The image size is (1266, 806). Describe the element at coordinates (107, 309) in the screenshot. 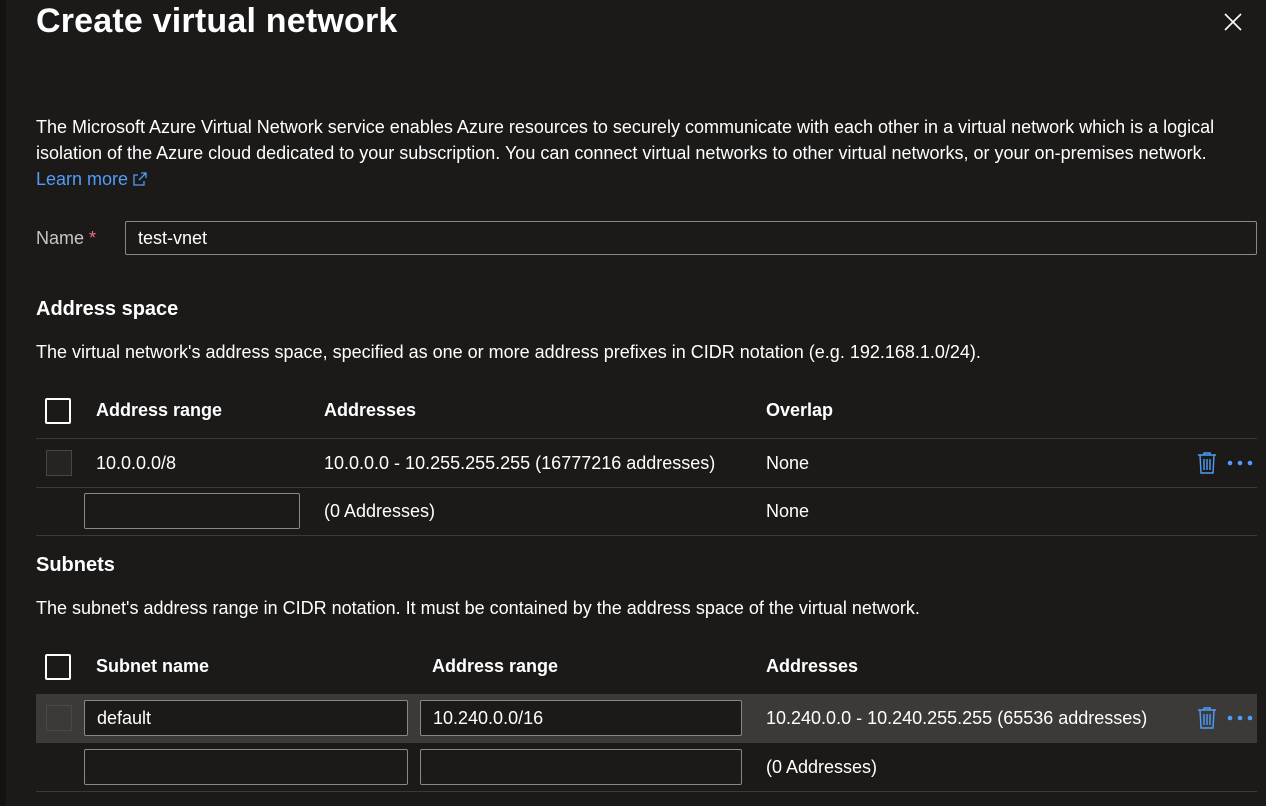

I see `address-space-heading: Address space` at that location.